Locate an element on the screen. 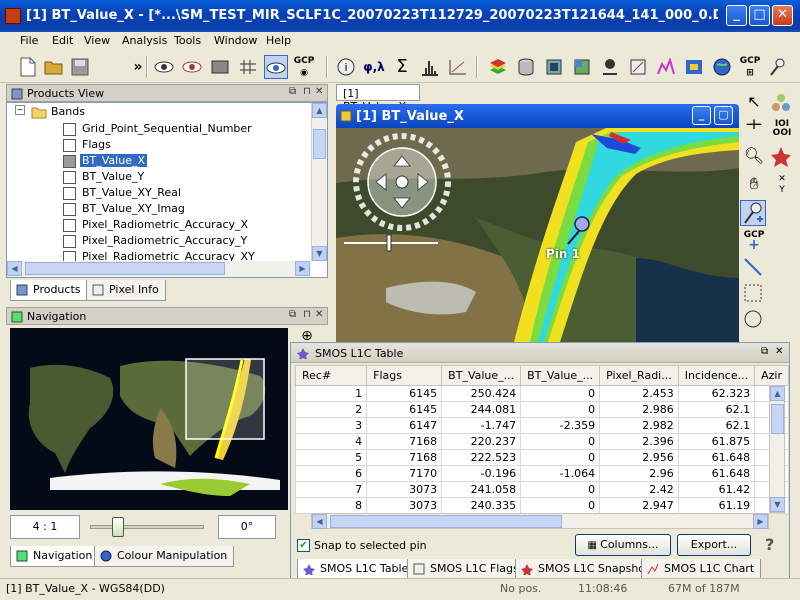  table-row: 5 7168 222.523 0 2.956 61.648 is located at coordinates (541, 457).